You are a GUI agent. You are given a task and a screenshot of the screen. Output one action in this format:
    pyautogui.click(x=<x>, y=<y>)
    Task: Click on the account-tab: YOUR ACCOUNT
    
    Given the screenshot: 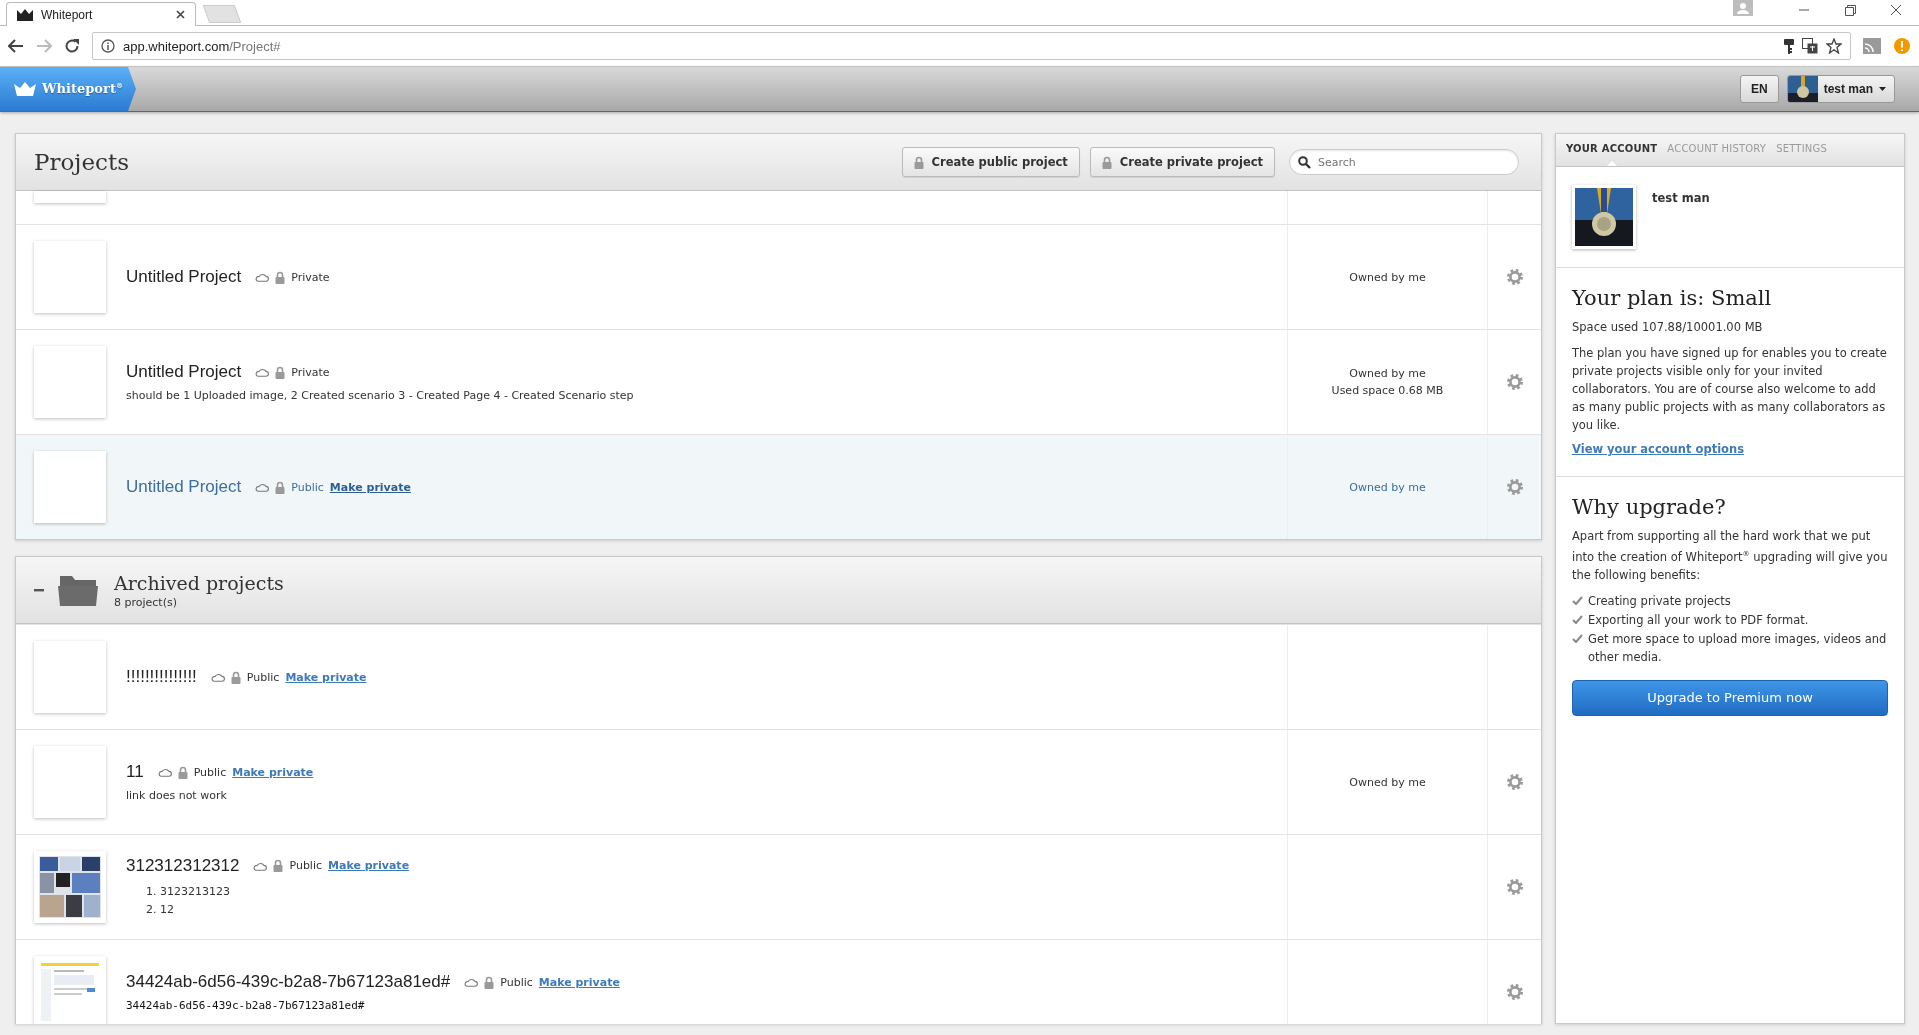 What is the action you would take?
    pyautogui.click(x=1612, y=154)
    